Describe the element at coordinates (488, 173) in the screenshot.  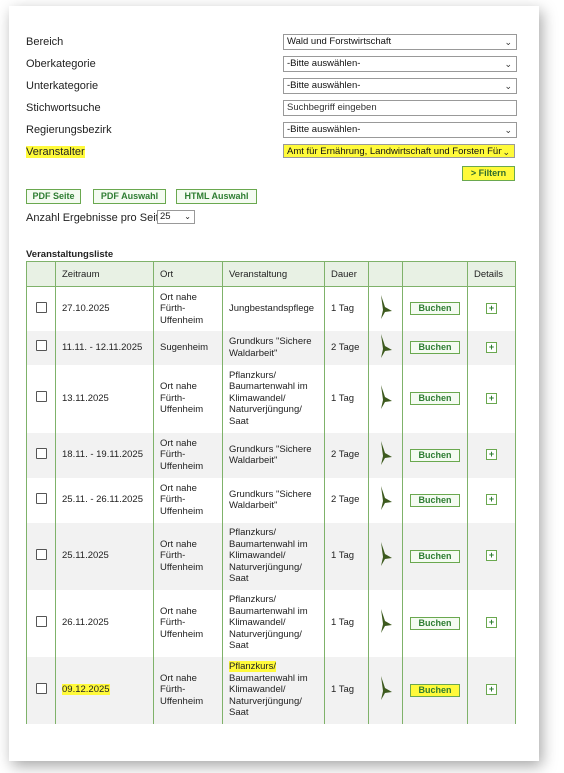
I see `filter-button: > Filtern` at that location.